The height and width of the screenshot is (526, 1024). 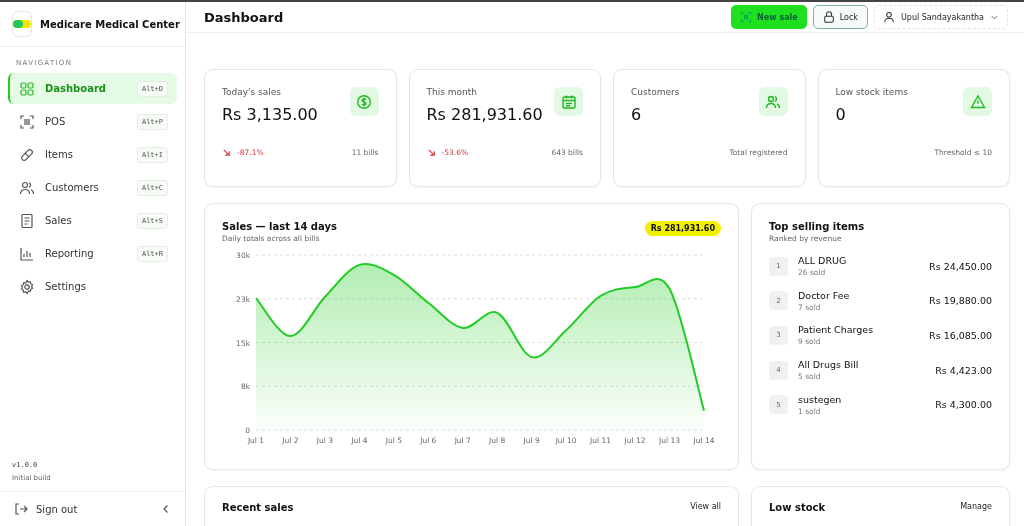 I want to click on page-title: Dashboard, so click(x=244, y=17).